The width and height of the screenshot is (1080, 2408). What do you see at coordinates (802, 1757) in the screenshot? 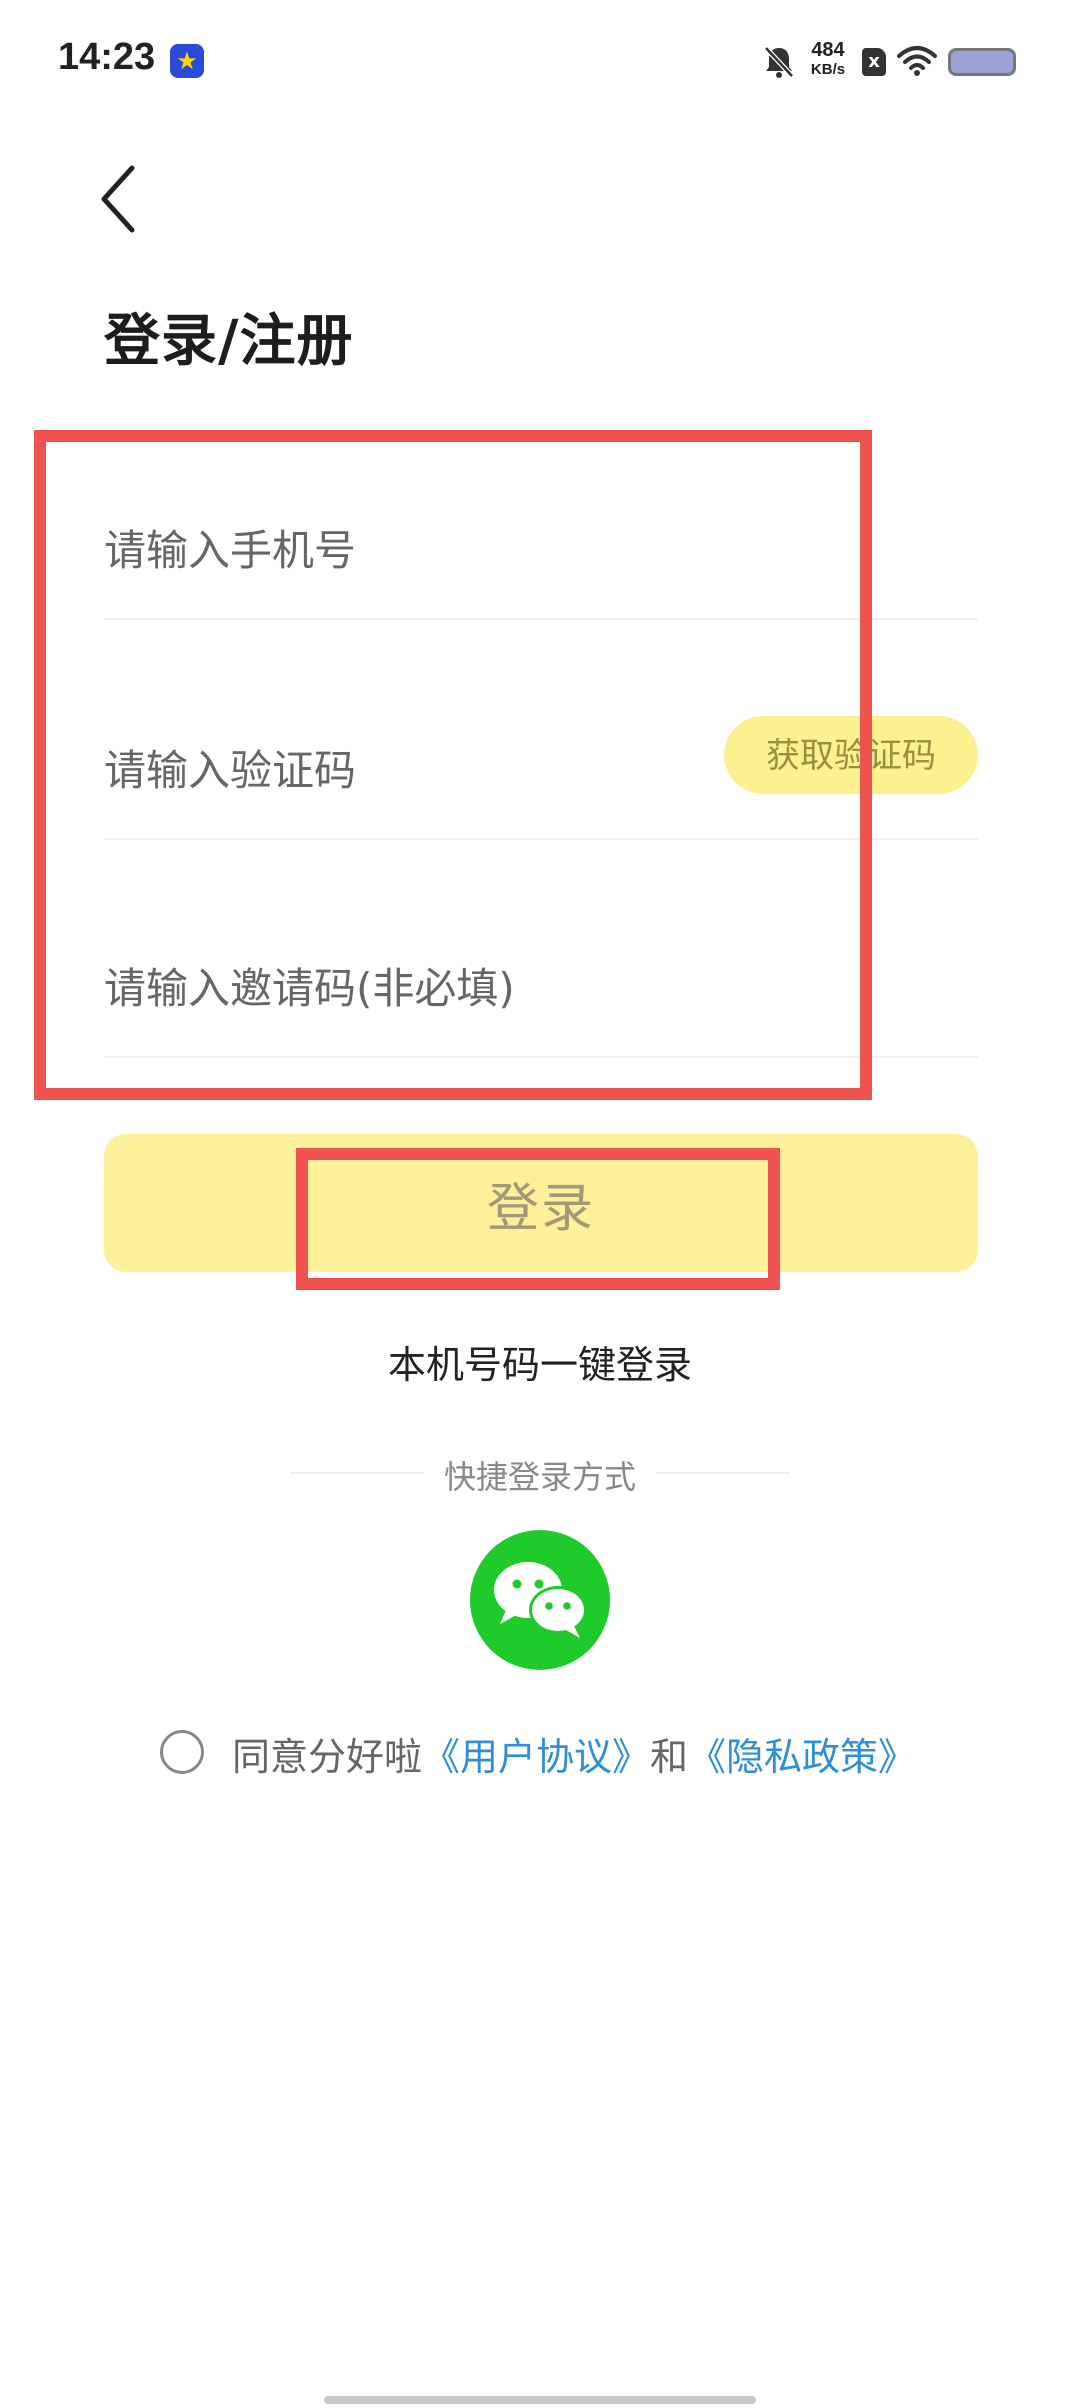
I see `privacy-policy-link: 《隐私政策》` at bounding box center [802, 1757].